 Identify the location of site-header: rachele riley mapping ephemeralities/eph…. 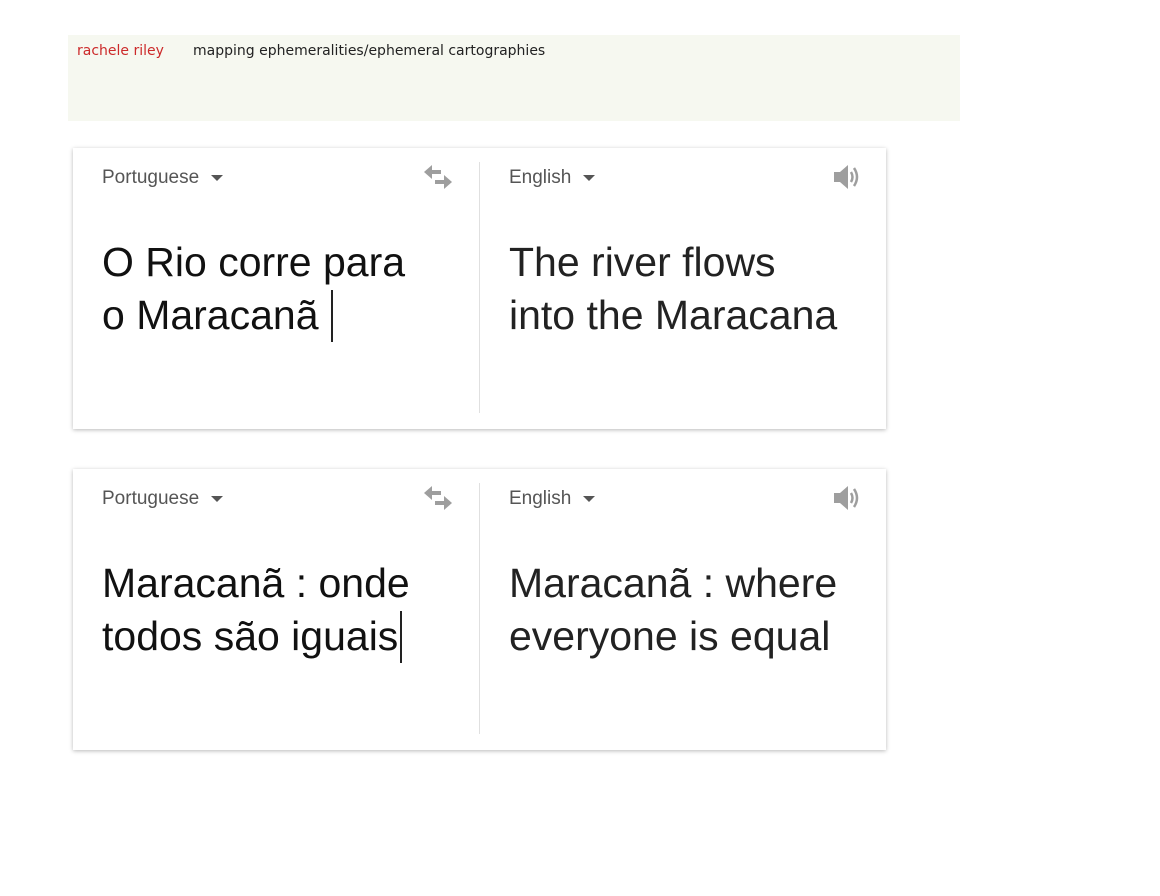
(514, 78).